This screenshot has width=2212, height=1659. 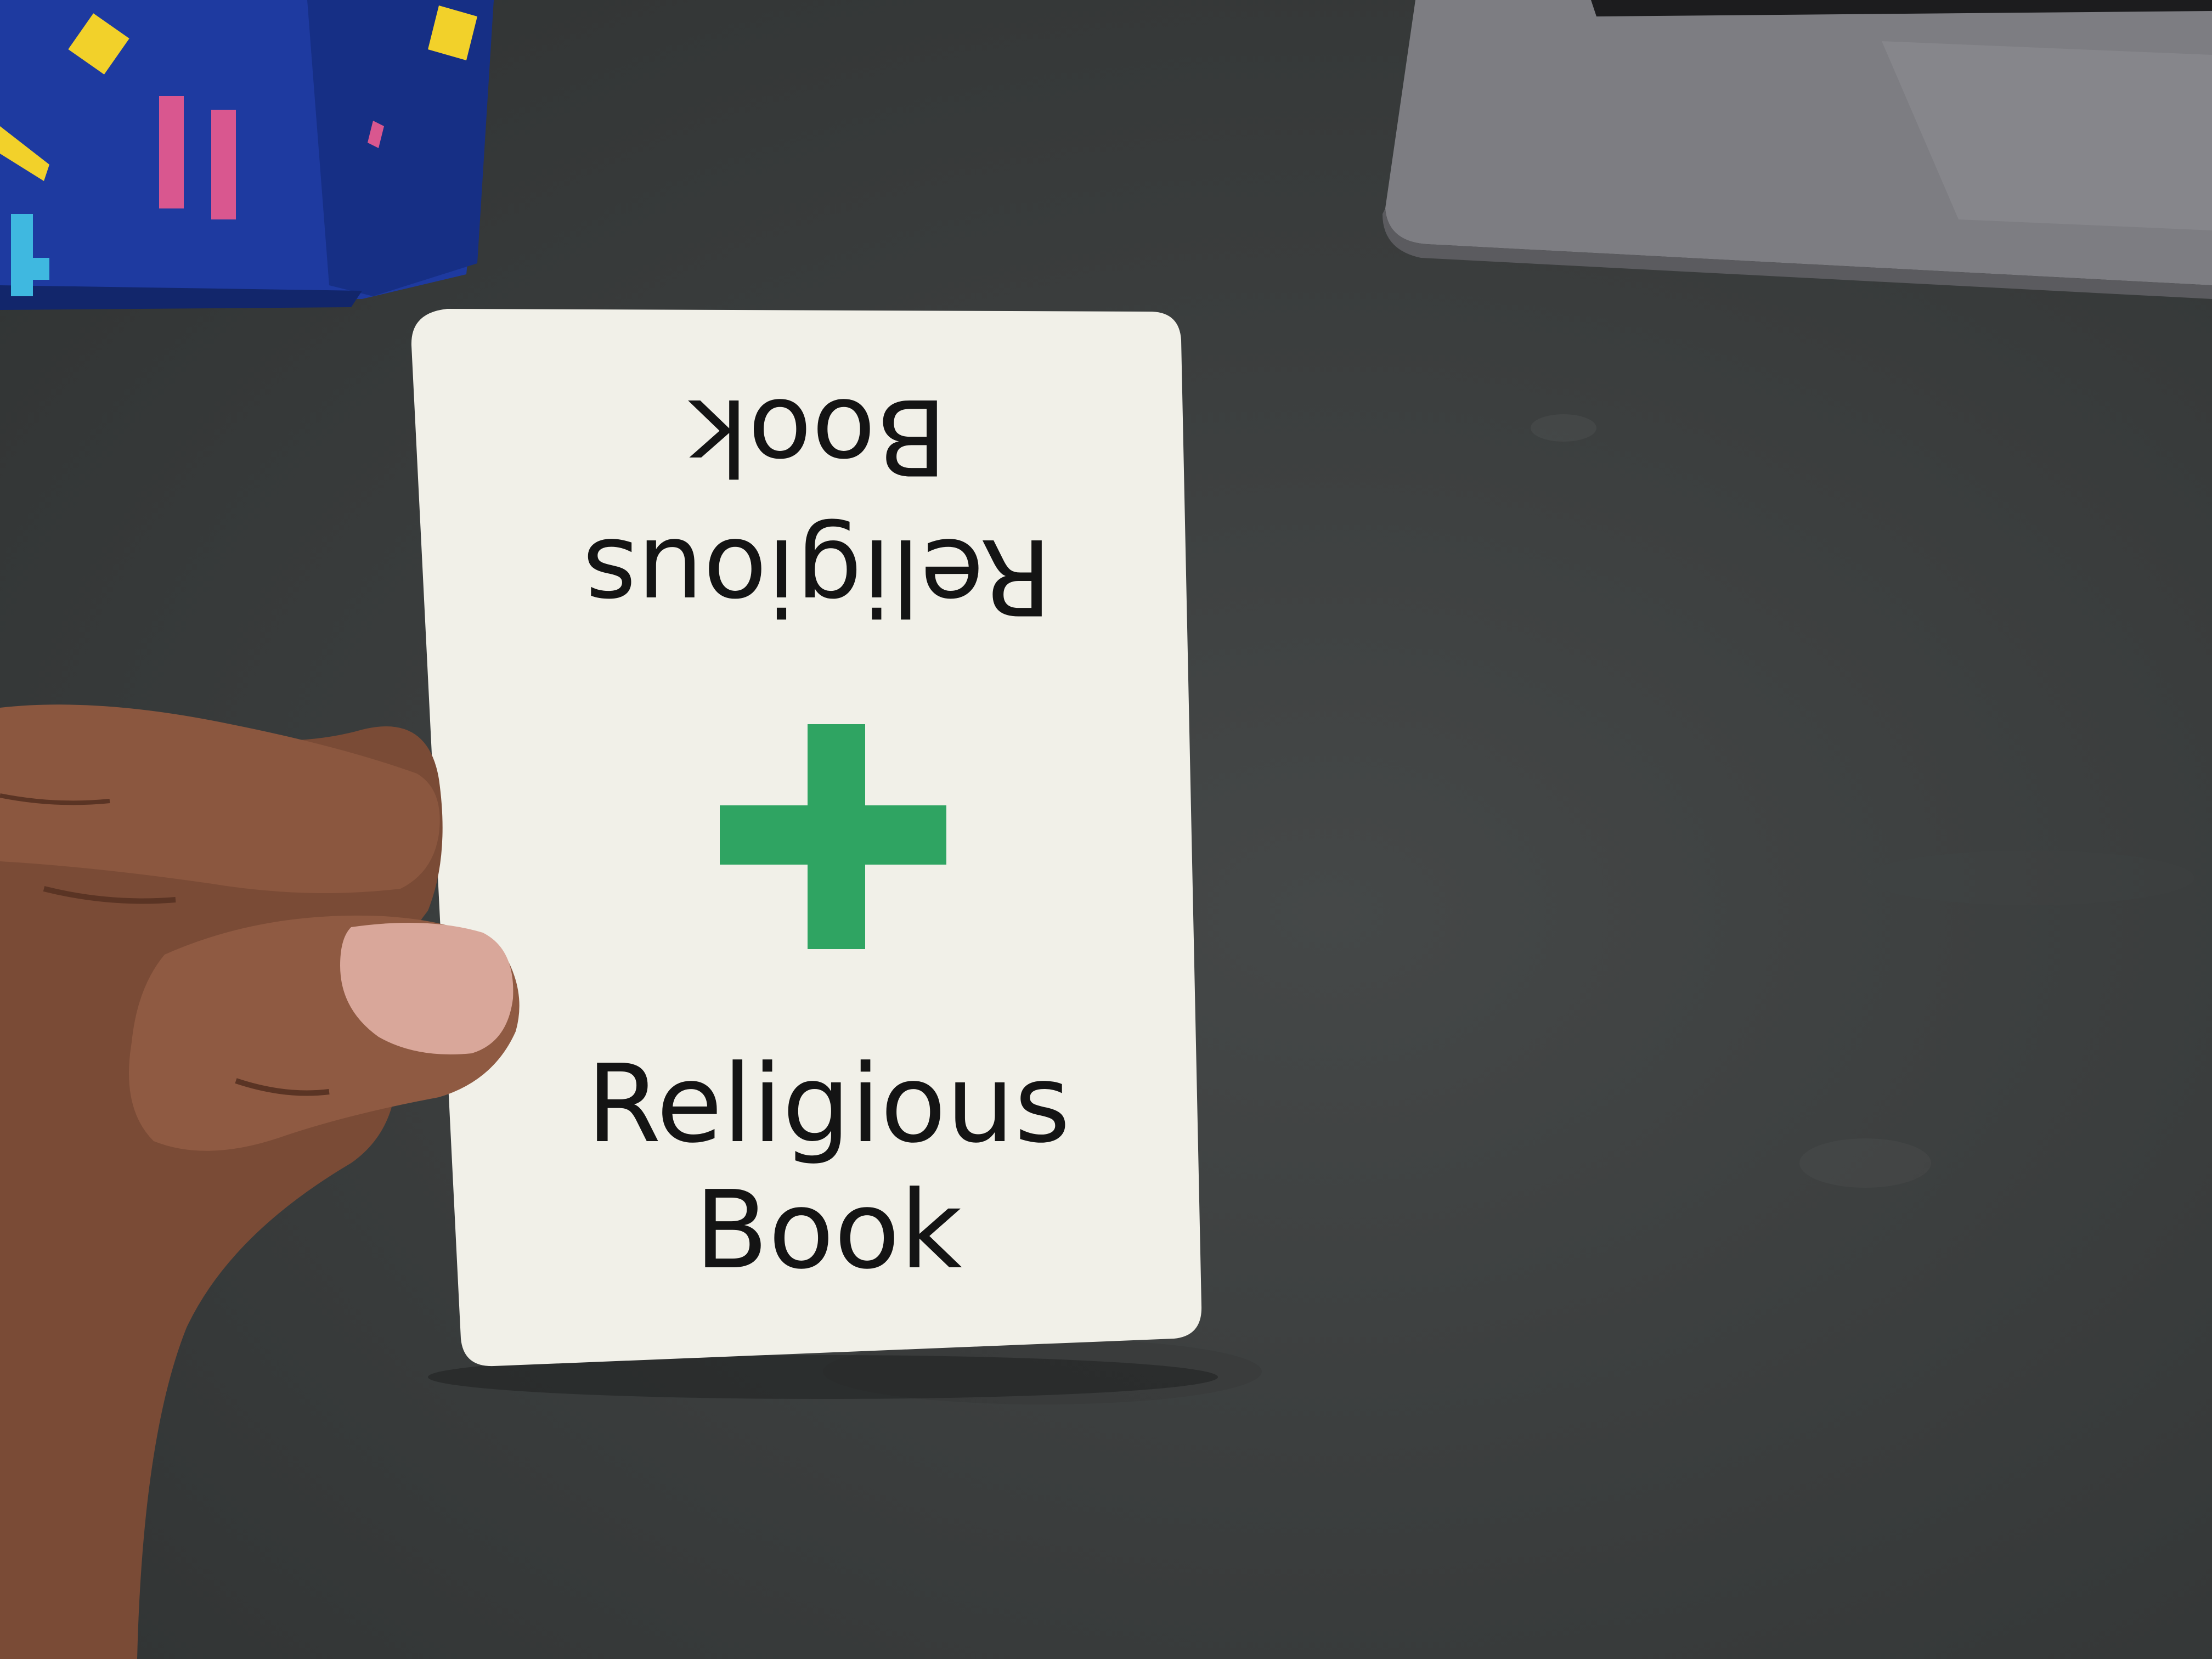 I want to click on laptop, so click(x=1798, y=149).